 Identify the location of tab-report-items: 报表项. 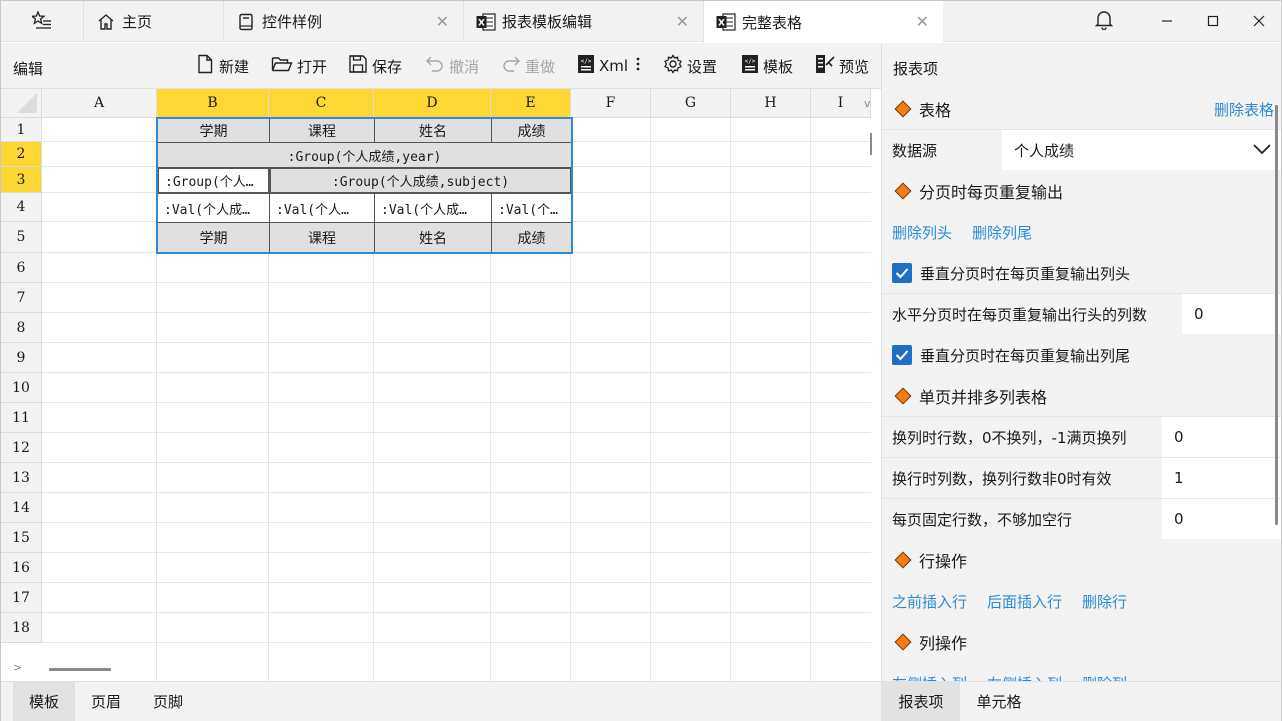
(921, 701).